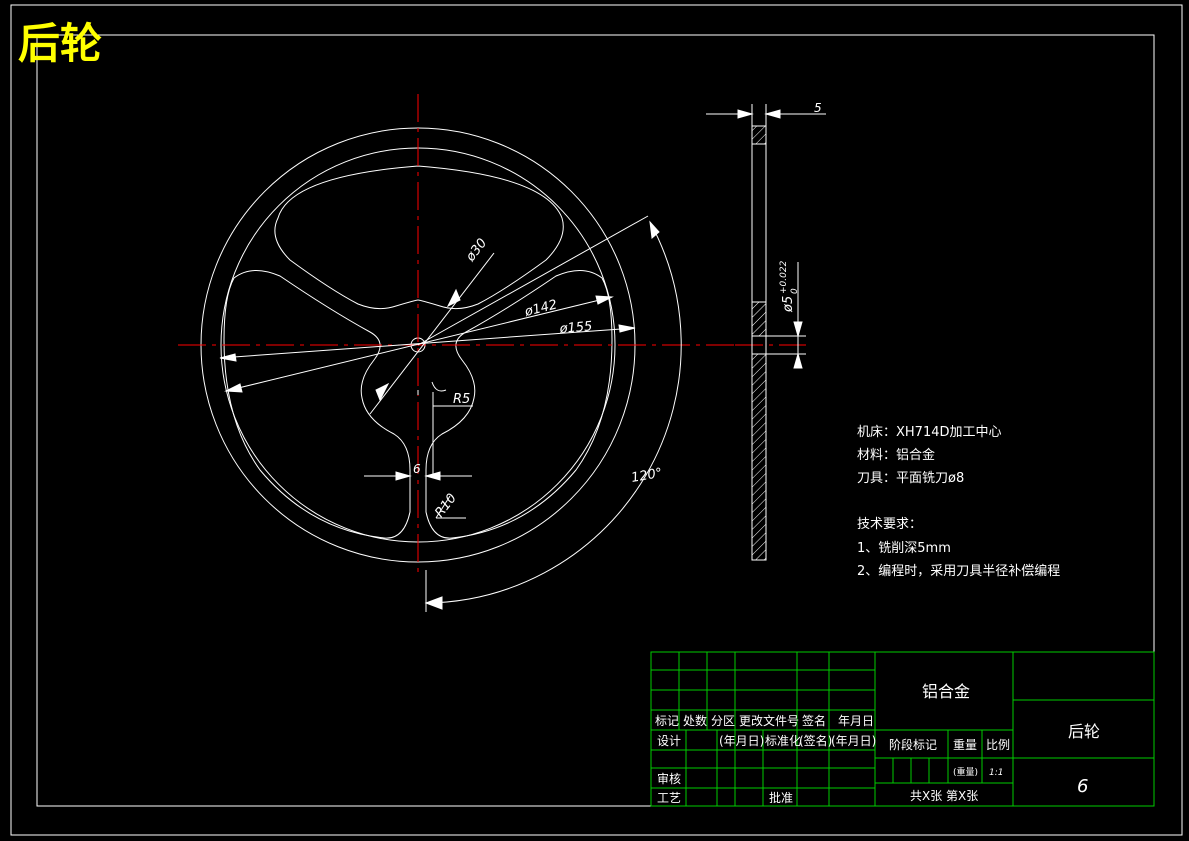 The height and width of the screenshot is (841, 1189). Describe the element at coordinates (965, 772) in the screenshot. I see `tb-weight-value: (重量)` at that location.